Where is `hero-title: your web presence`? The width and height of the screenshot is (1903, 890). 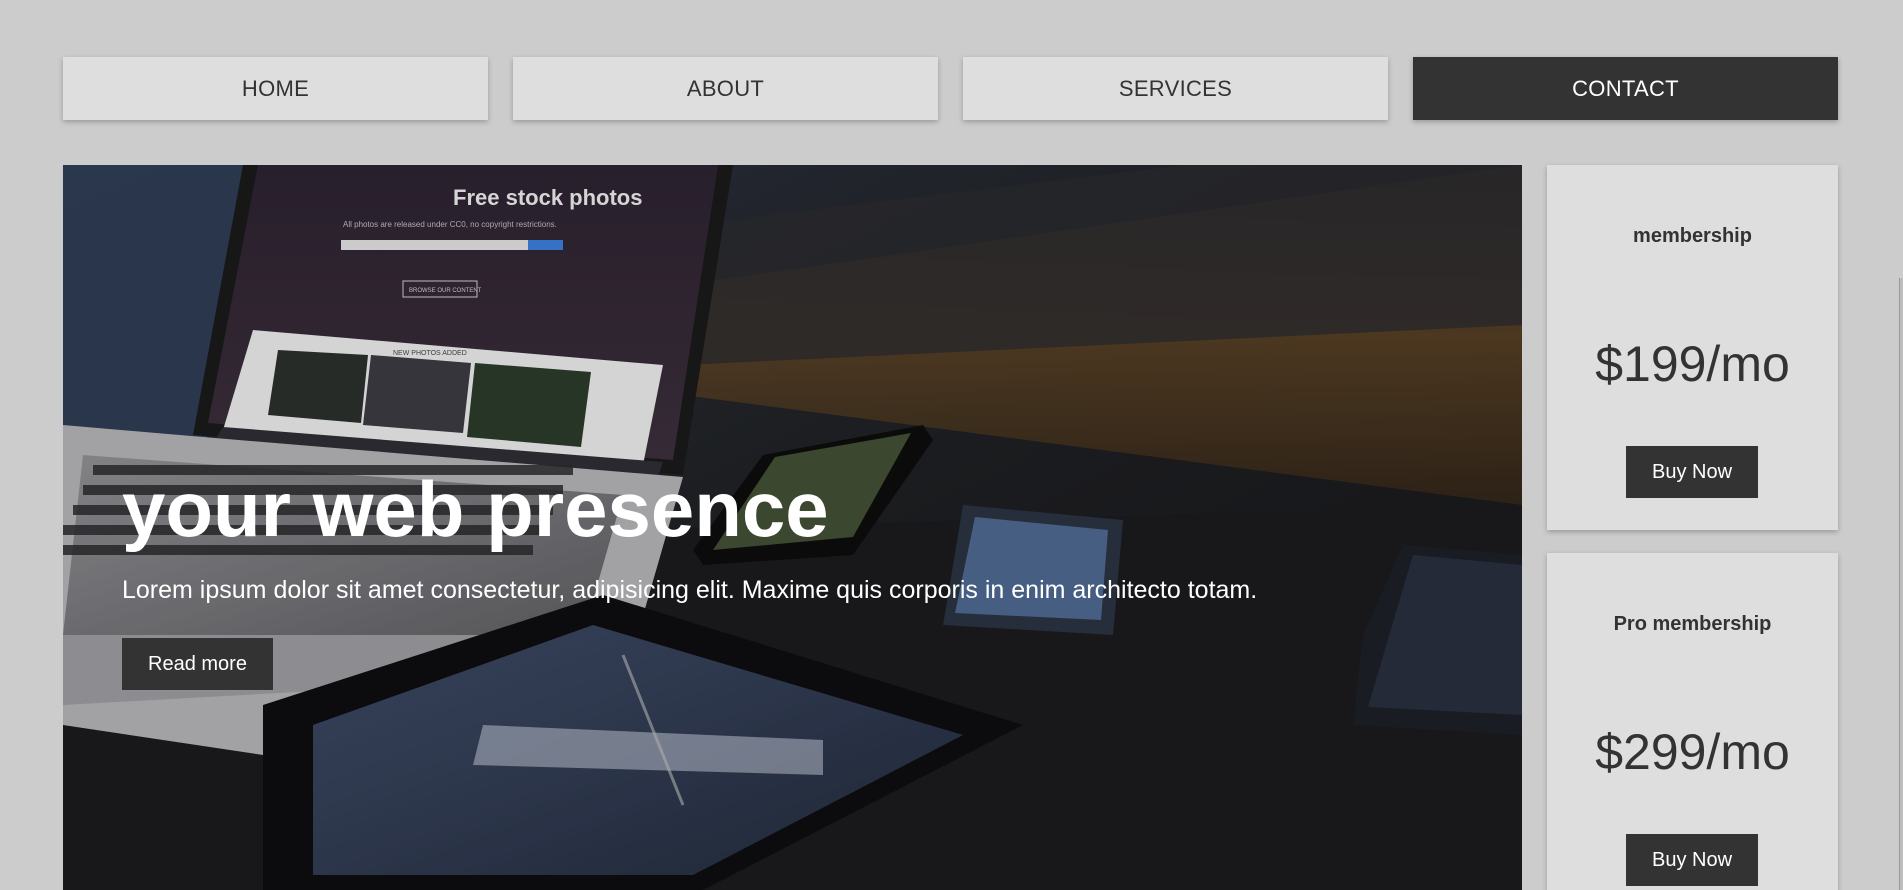 hero-title: your web presence is located at coordinates (475, 509).